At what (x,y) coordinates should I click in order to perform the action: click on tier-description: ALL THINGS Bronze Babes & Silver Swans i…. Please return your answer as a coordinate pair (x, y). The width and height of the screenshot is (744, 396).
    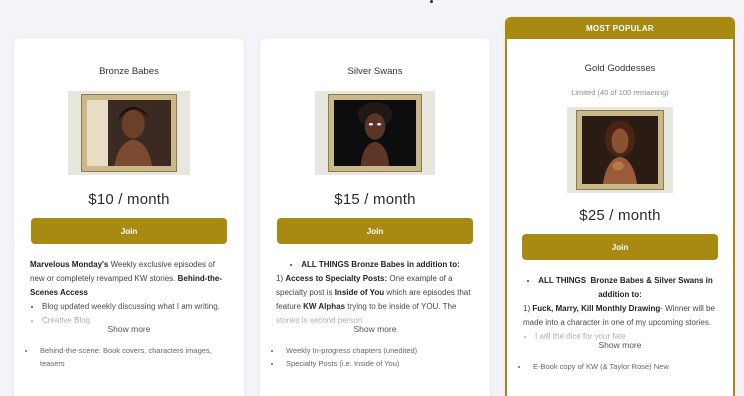
    Looking at the image, I should click on (620, 311).